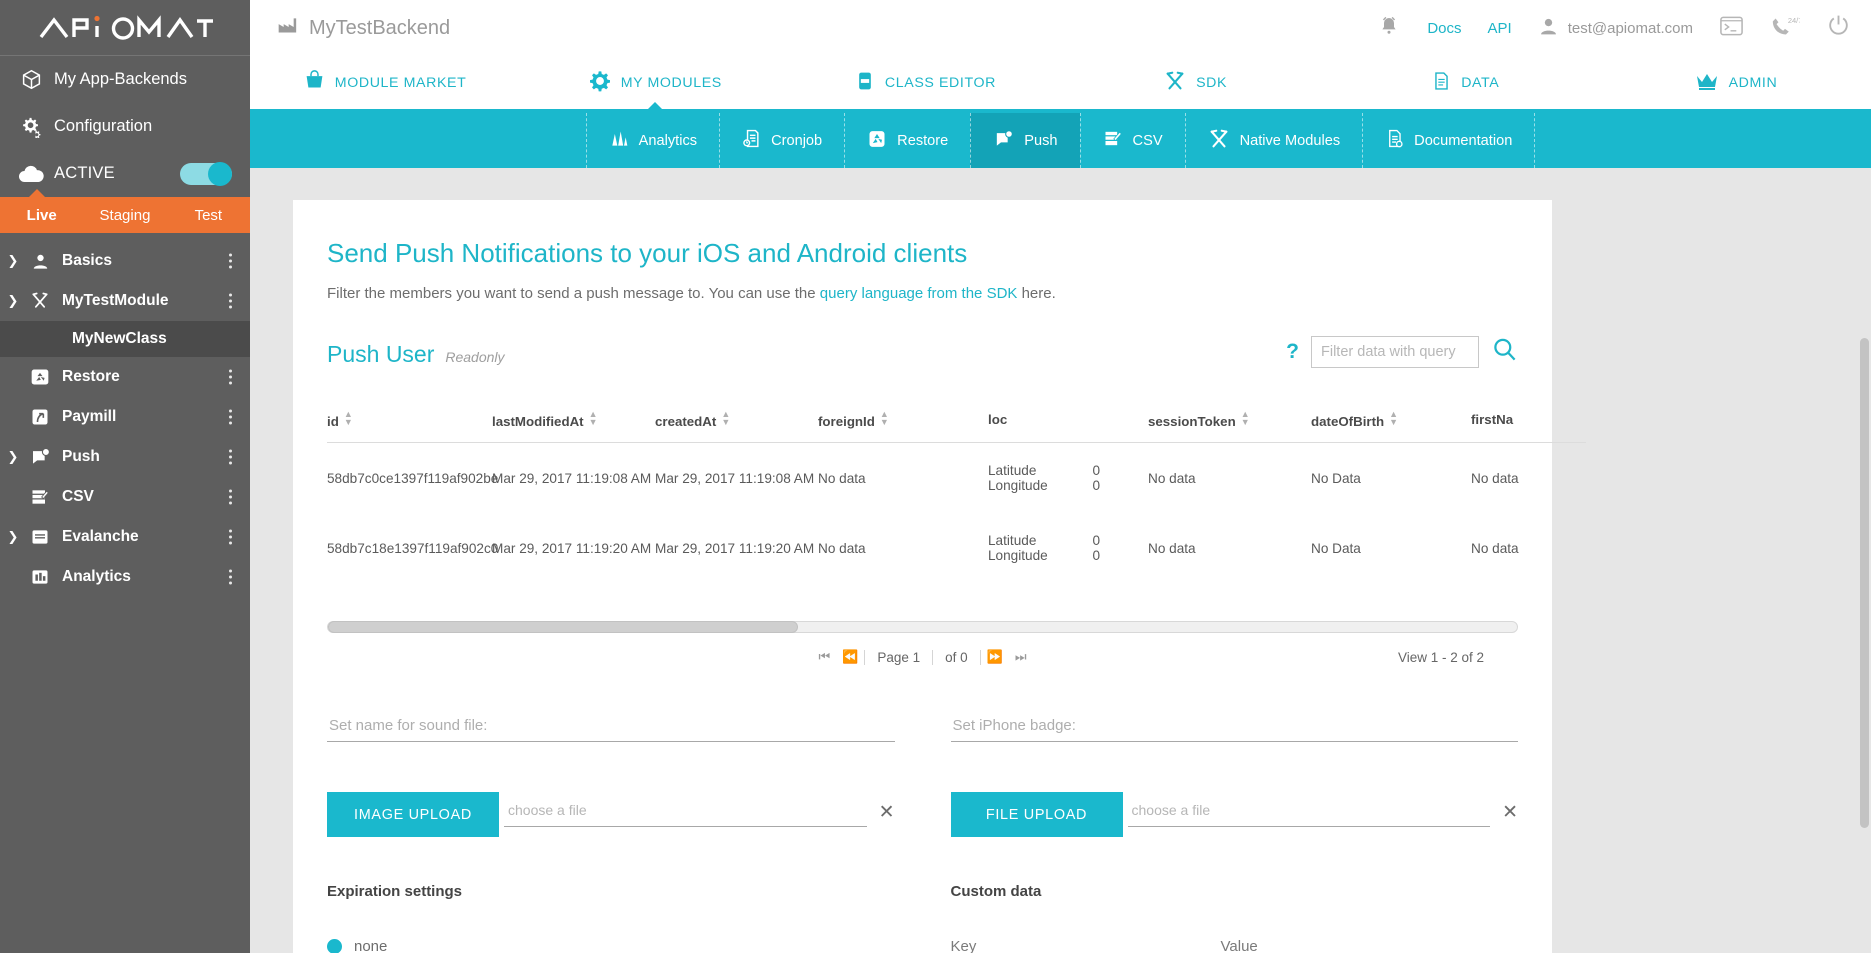 The height and width of the screenshot is (953, 1871). I want to click on tab-data: DATA, so click(1466, 82).